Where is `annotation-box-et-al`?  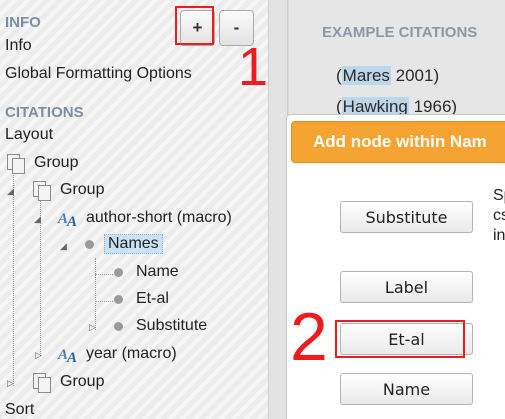
annotation-box-et-al is located at coordinates (400, 339).